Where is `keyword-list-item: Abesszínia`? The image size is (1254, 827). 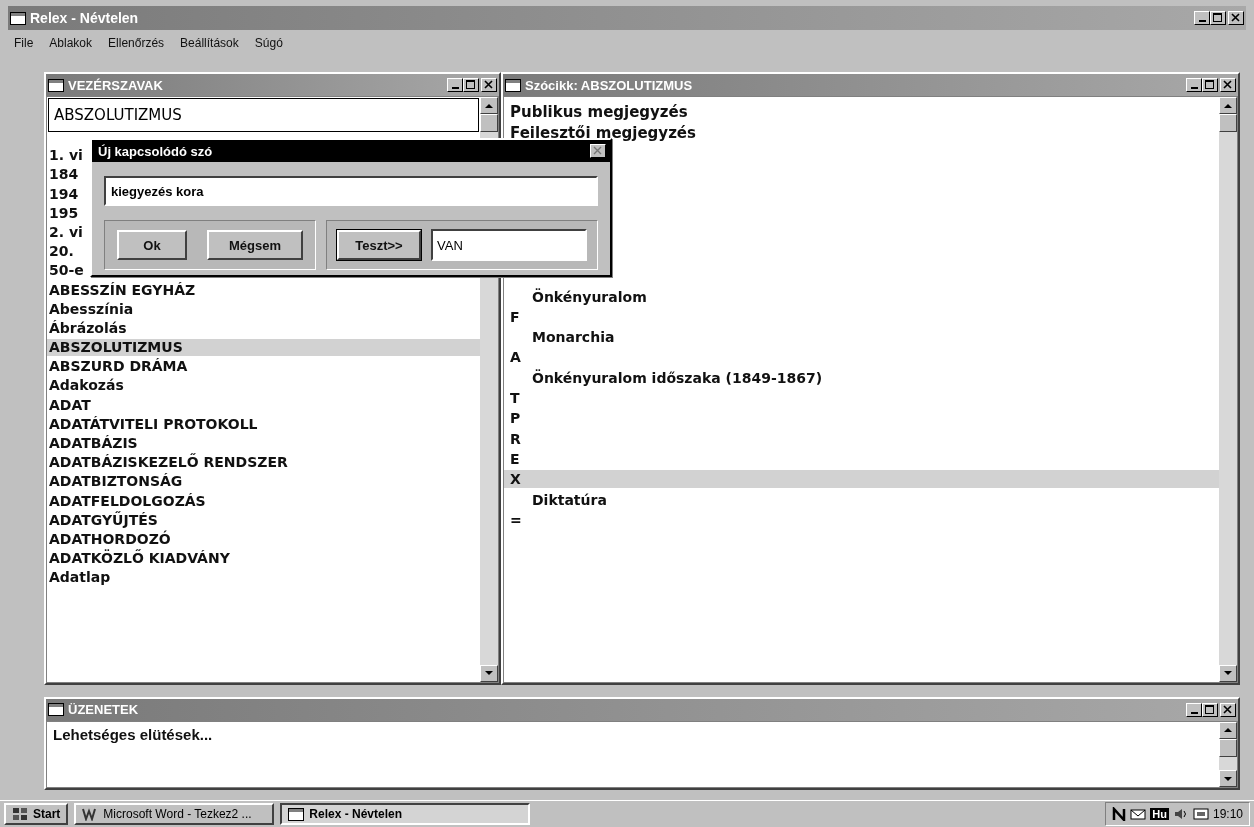 keyword-list-item: Abesszínia is located at coordinates (90, 309).